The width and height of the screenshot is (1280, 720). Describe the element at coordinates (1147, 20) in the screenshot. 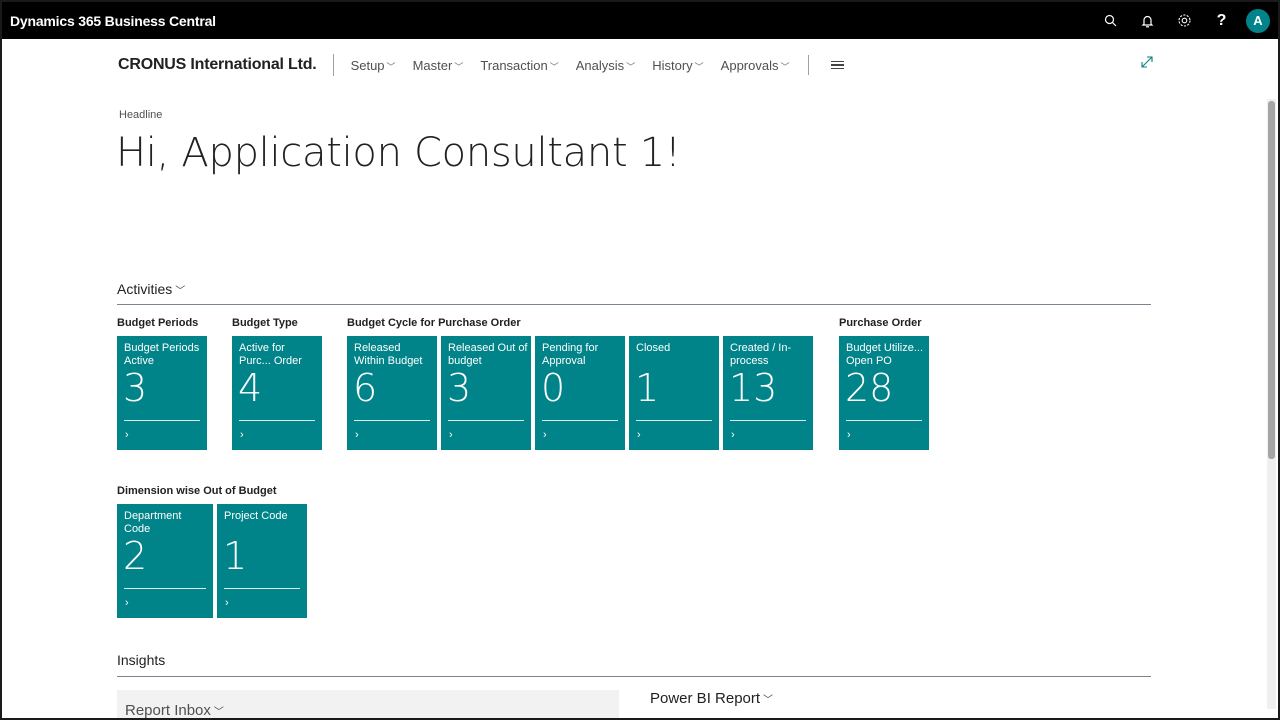

I see `bell-icon` at that location.